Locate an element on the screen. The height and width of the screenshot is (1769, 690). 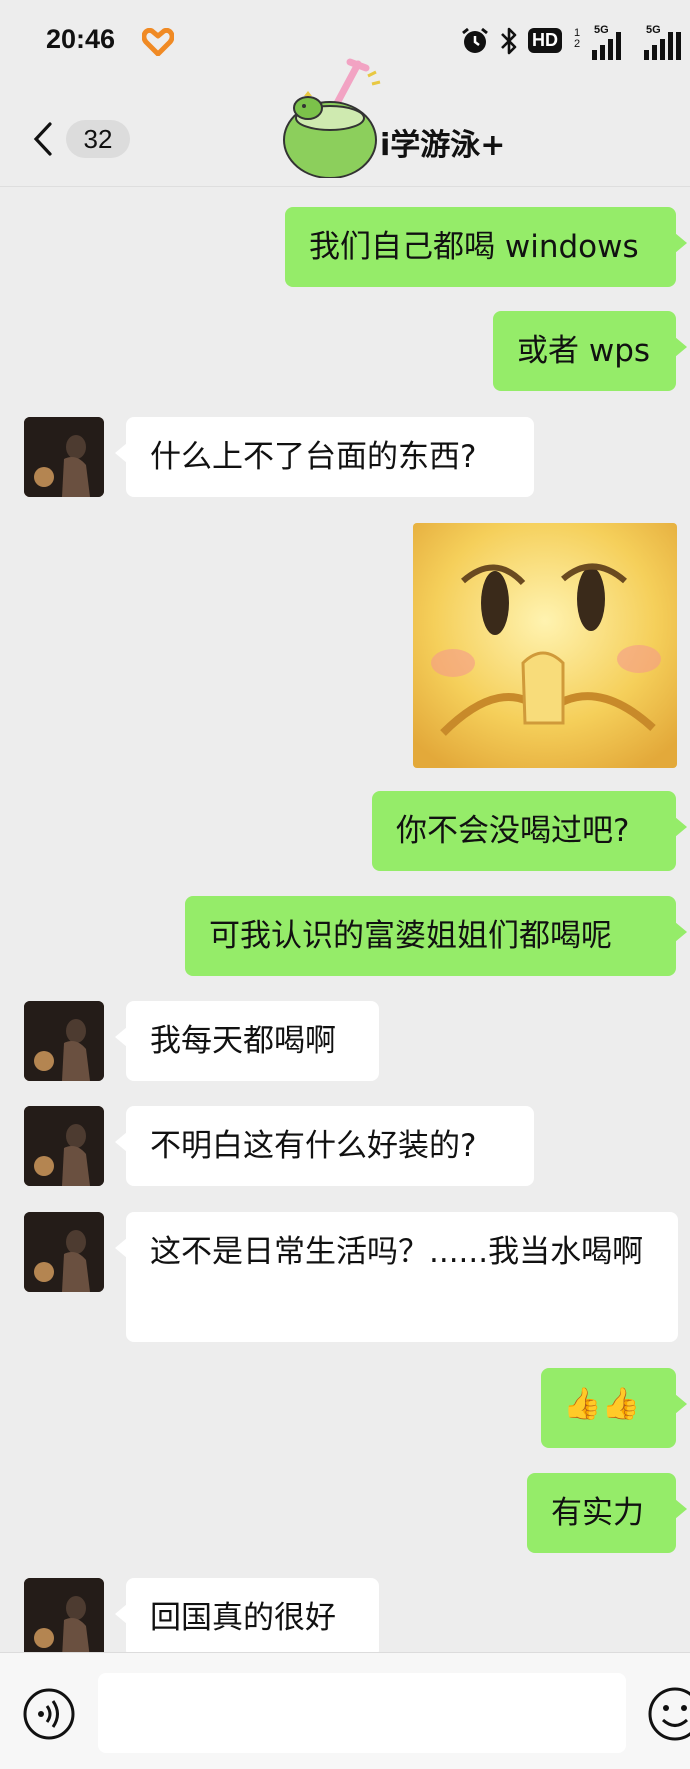
chevron-left-icon is located at coordinates (42, 139).